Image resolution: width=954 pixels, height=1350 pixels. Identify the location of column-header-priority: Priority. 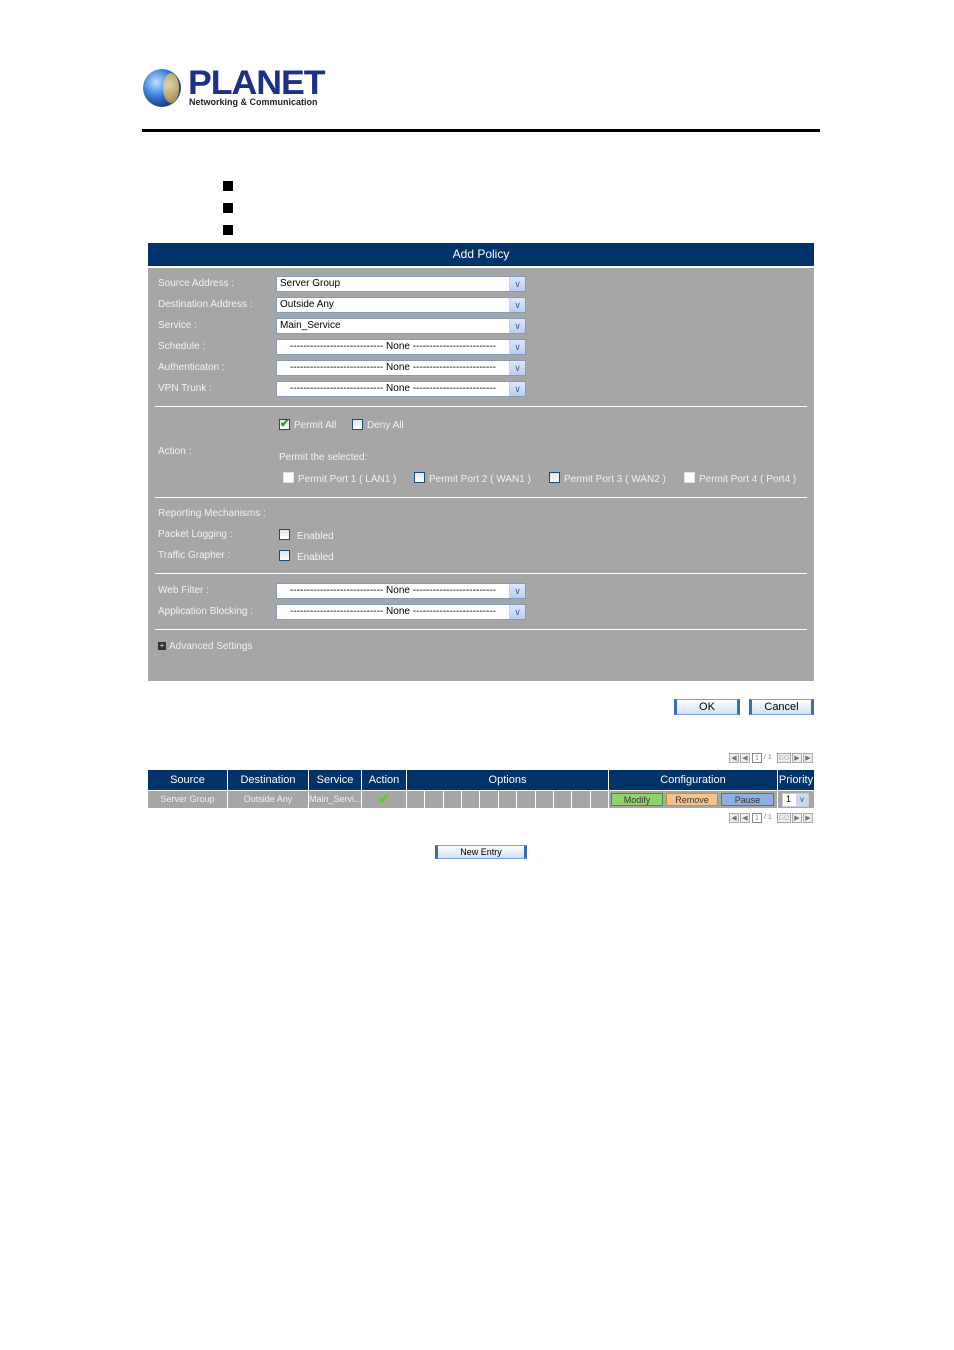
(796, 780).